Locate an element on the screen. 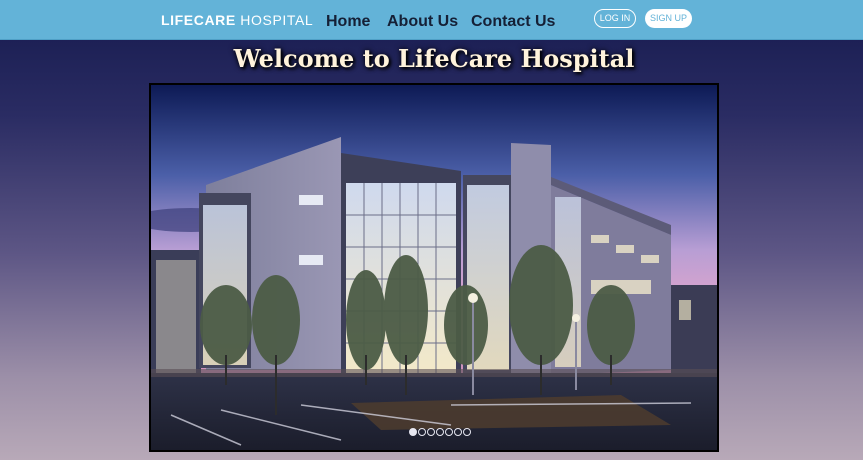 The width and height of the screenshot is (863, 460). signup-button: SIGN UP is located at coordinates (668, 18).